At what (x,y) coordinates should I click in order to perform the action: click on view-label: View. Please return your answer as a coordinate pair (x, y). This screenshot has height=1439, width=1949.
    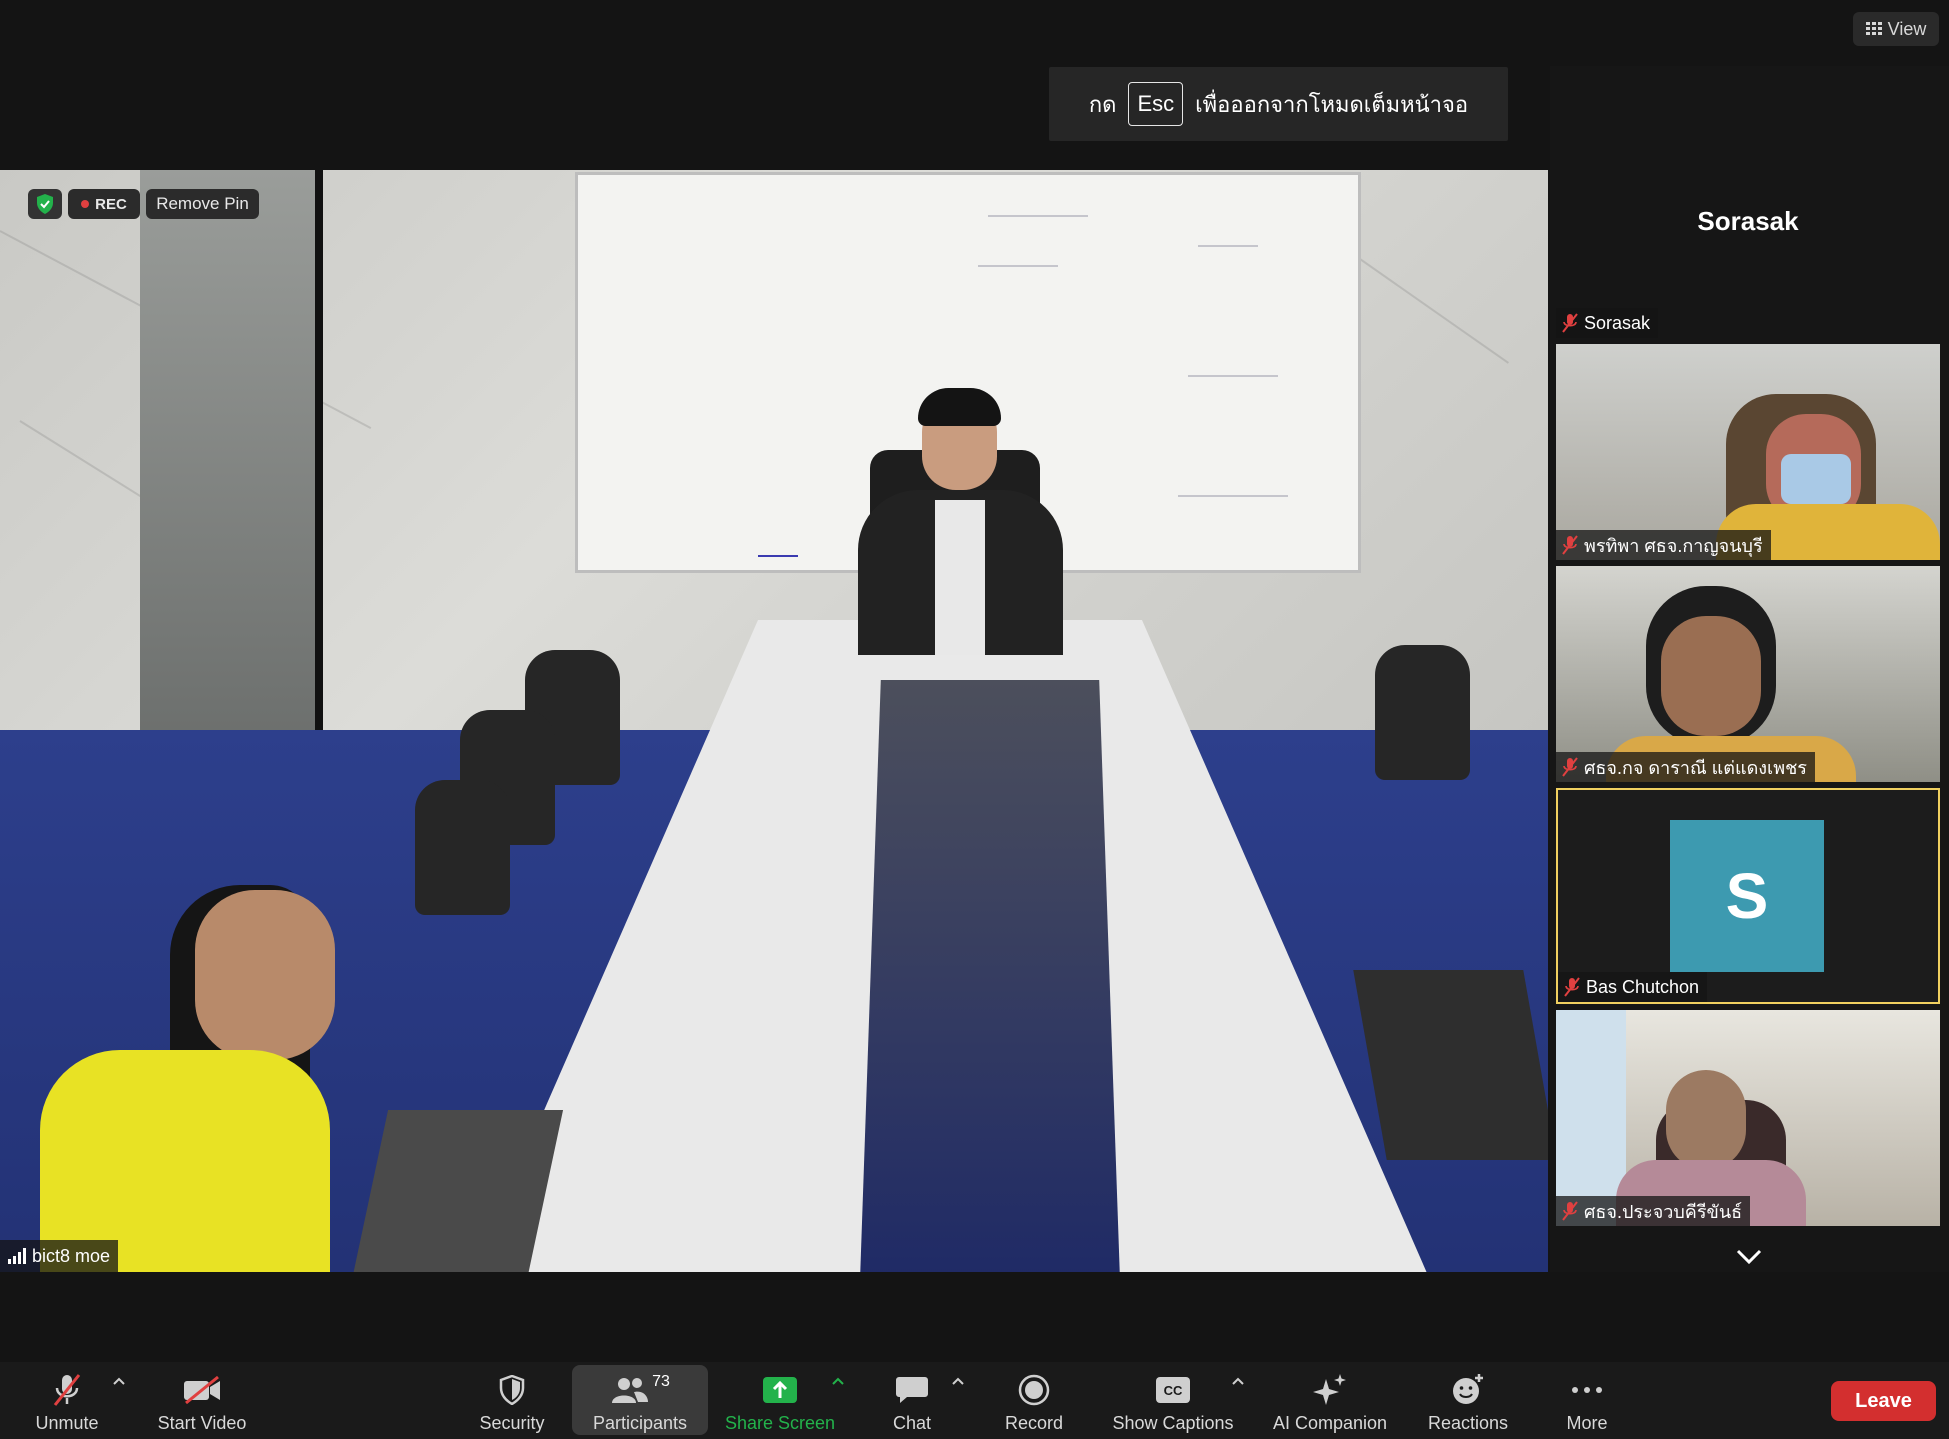
    Looking at the image, I should click on (1907, 28).